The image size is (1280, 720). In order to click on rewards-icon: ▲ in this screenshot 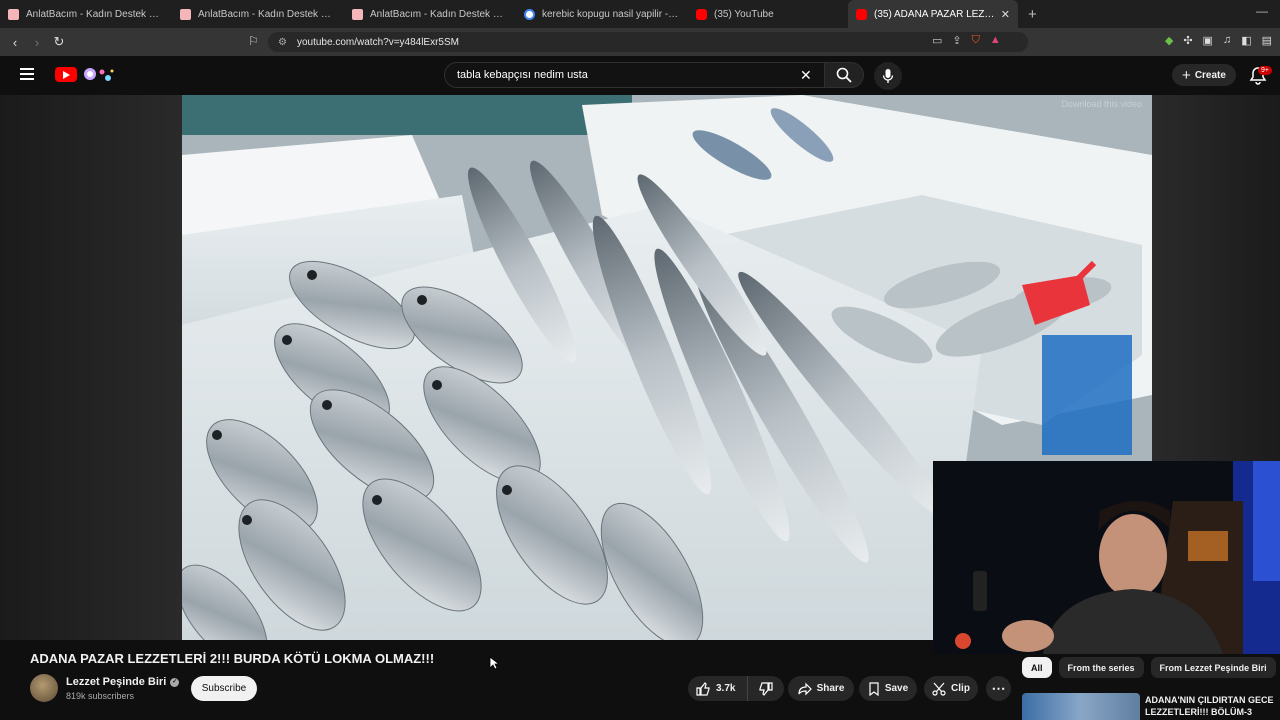, I will do `click(995, 40)`.